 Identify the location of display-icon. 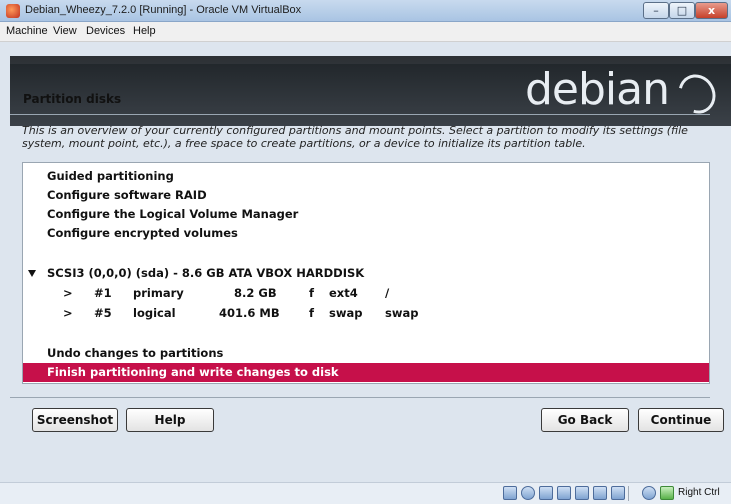
(600, 493).